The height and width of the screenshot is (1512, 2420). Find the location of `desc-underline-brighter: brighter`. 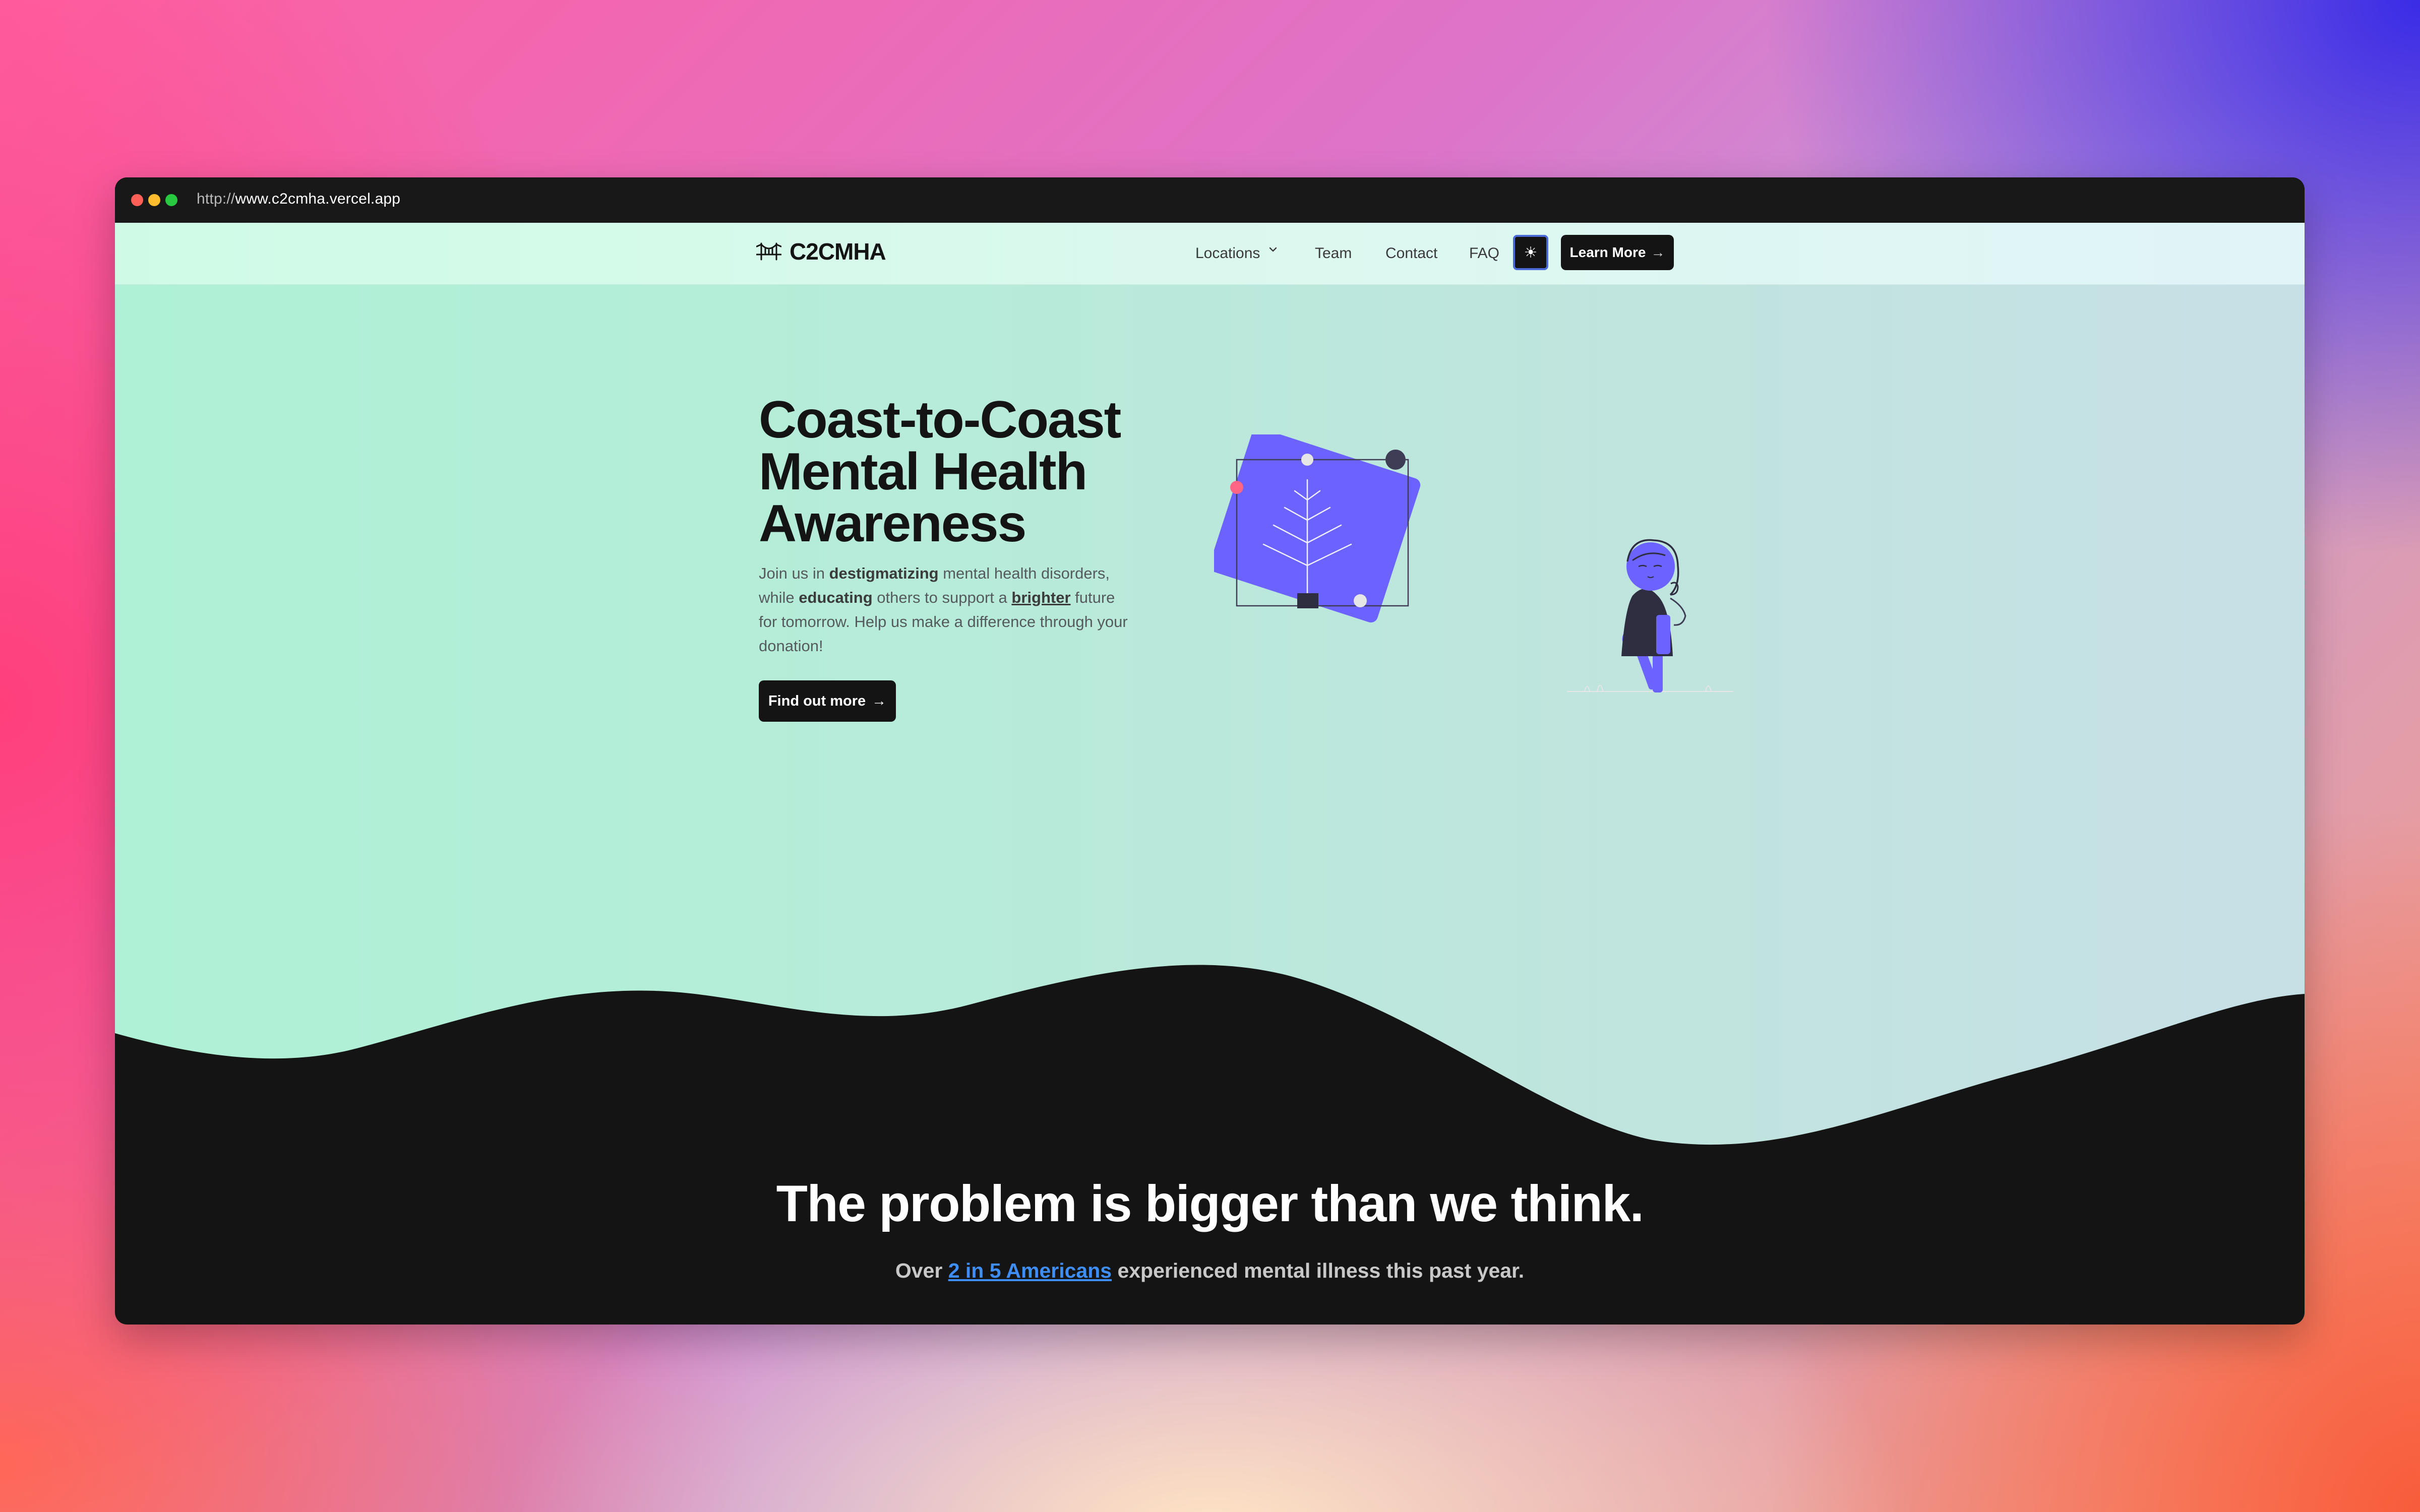

desc-underline-brighter: brighter is located at coordinates (1041, 597).